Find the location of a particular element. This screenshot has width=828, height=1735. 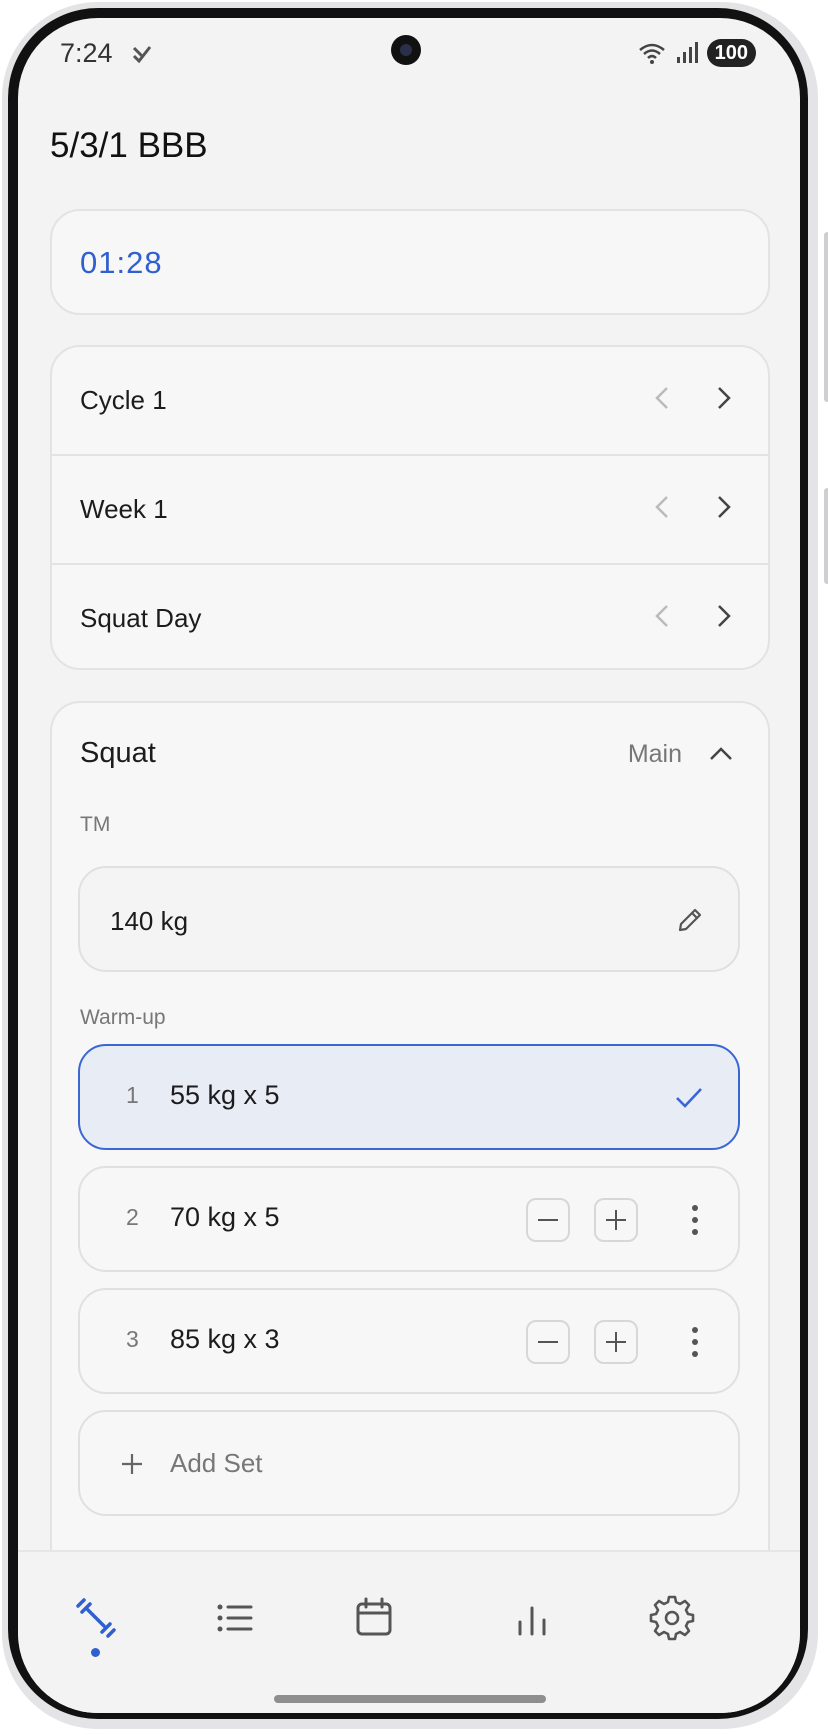

signal-icon is located at coordinates (687, 53).